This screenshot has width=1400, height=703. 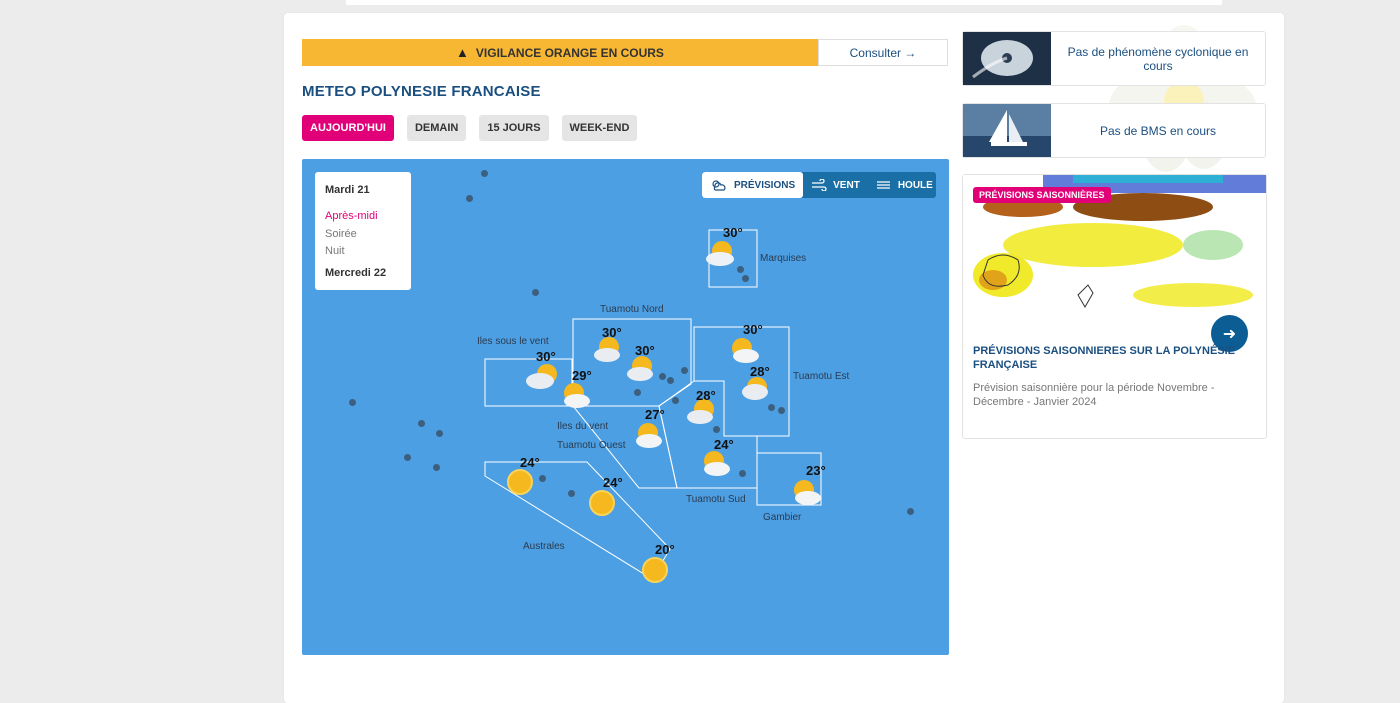 What do you see at coordinates (733, 232) in the screenshot?
I see `temp-marquises: 30°` at bounding box center [733, 232].